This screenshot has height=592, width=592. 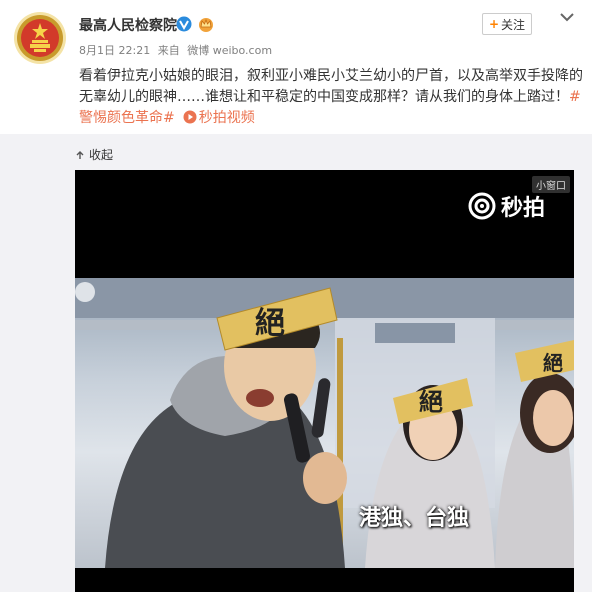 What do you see at coordinates (431, 402) in the screenshot?
I see `headband-char-2: 絕` at bounding box center [431, 402].